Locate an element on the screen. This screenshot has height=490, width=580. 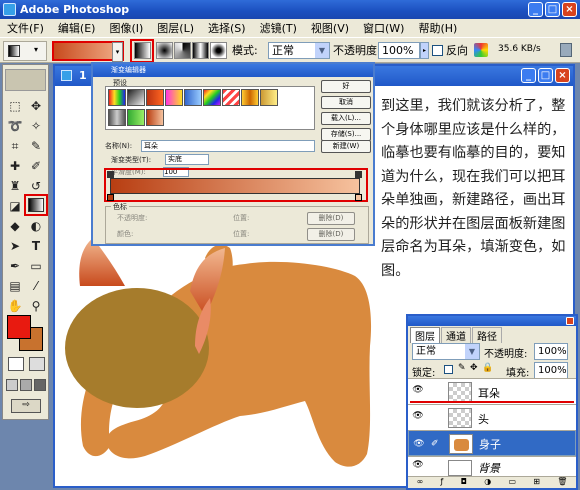
link-layers-icon: ∞ is located at coordinates (420, 482).